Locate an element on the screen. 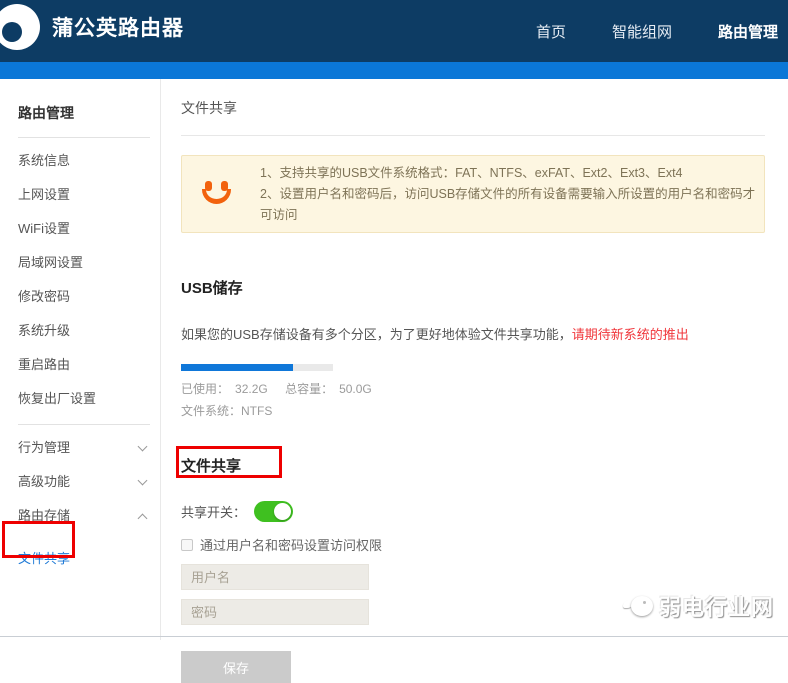  nav-item-router-management: 路由管理 is located at coordinates (748, 31).